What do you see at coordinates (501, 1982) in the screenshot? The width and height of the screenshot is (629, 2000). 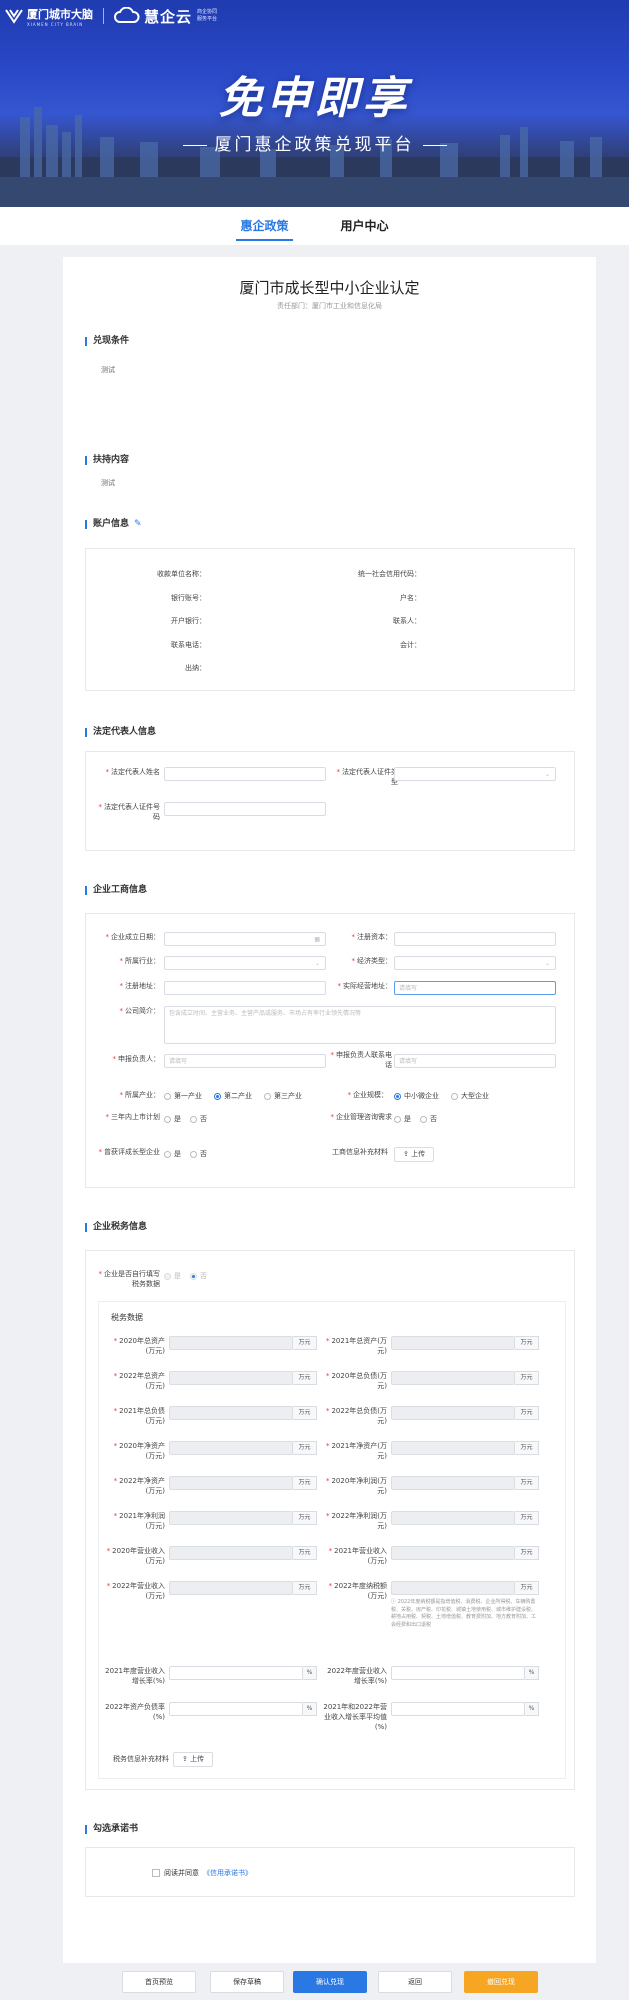 I see `withdraw-button: 撤回兑现` at bounding box center [501, 1982].